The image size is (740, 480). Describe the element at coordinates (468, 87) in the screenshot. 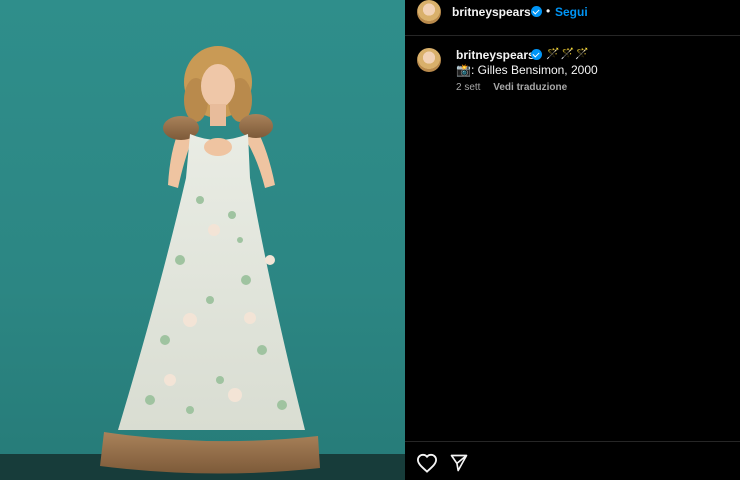

I see `post-timestamp: 2 sett` at that location.